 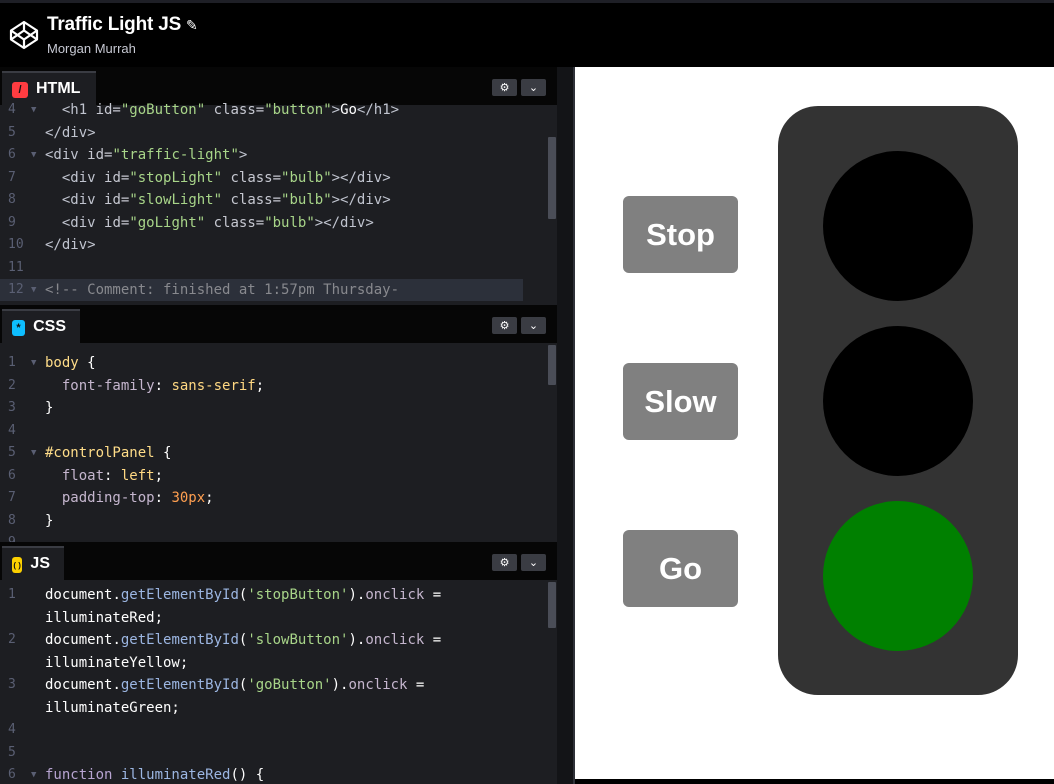 I want to click on code-line: 6 ▼ <div id="traffic-light">, so click(x=278, y=155).